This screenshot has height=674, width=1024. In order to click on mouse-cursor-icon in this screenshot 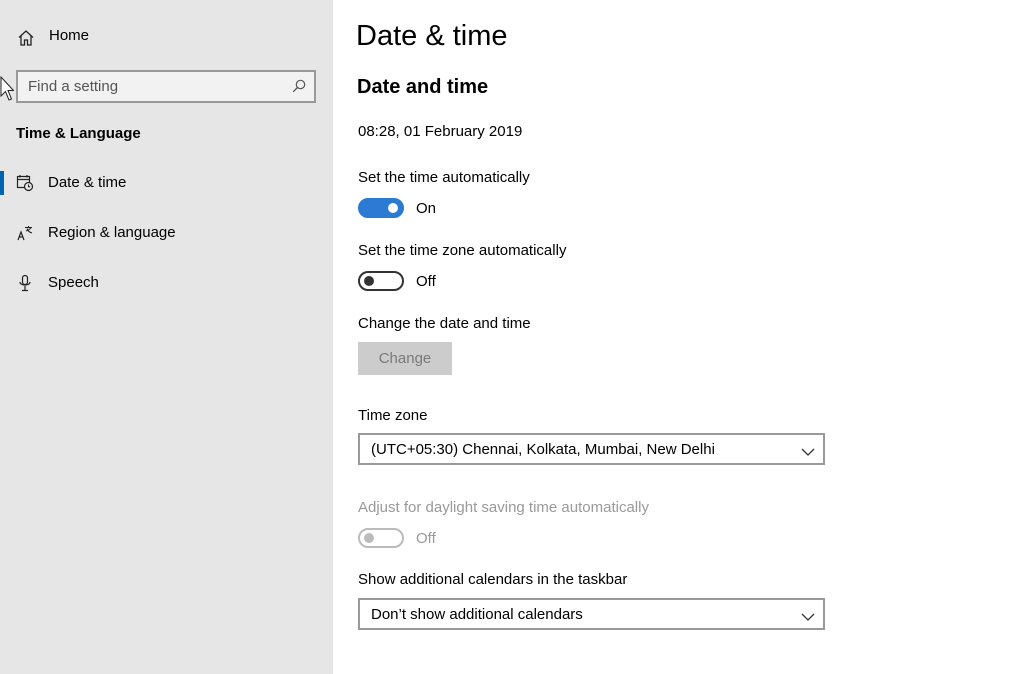, I will do `click(7, 88)`.